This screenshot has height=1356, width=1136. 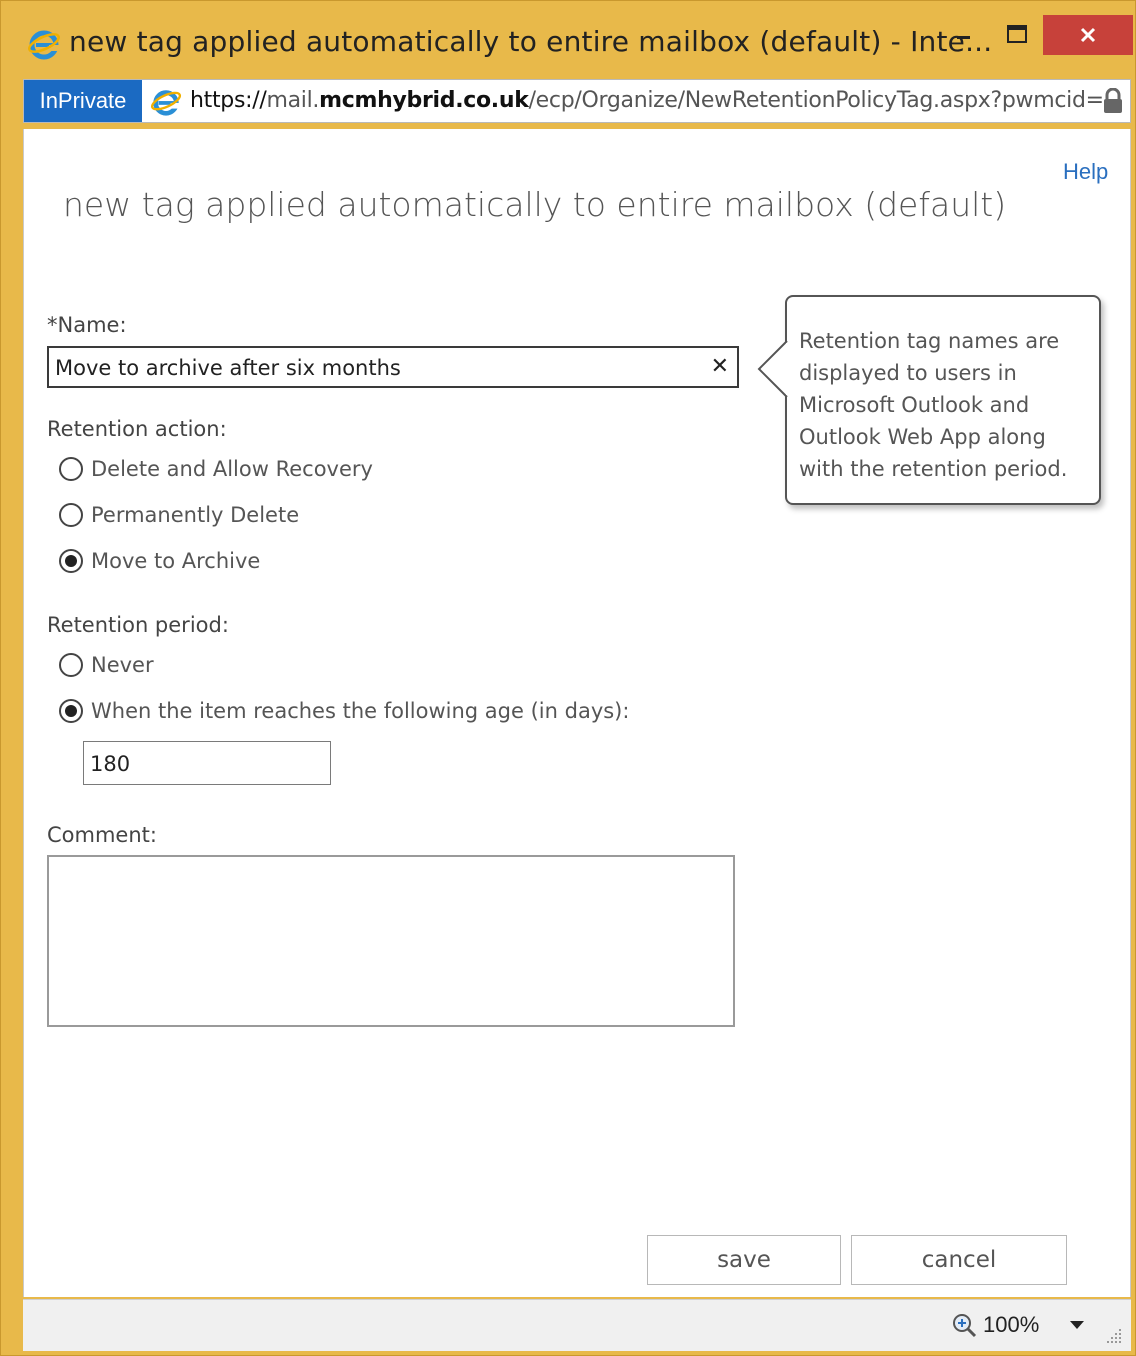 What do you see at coordinates (122, 665) in the screenshot?
I see `radio-never-label: Never` at bounding box center [122, 665].